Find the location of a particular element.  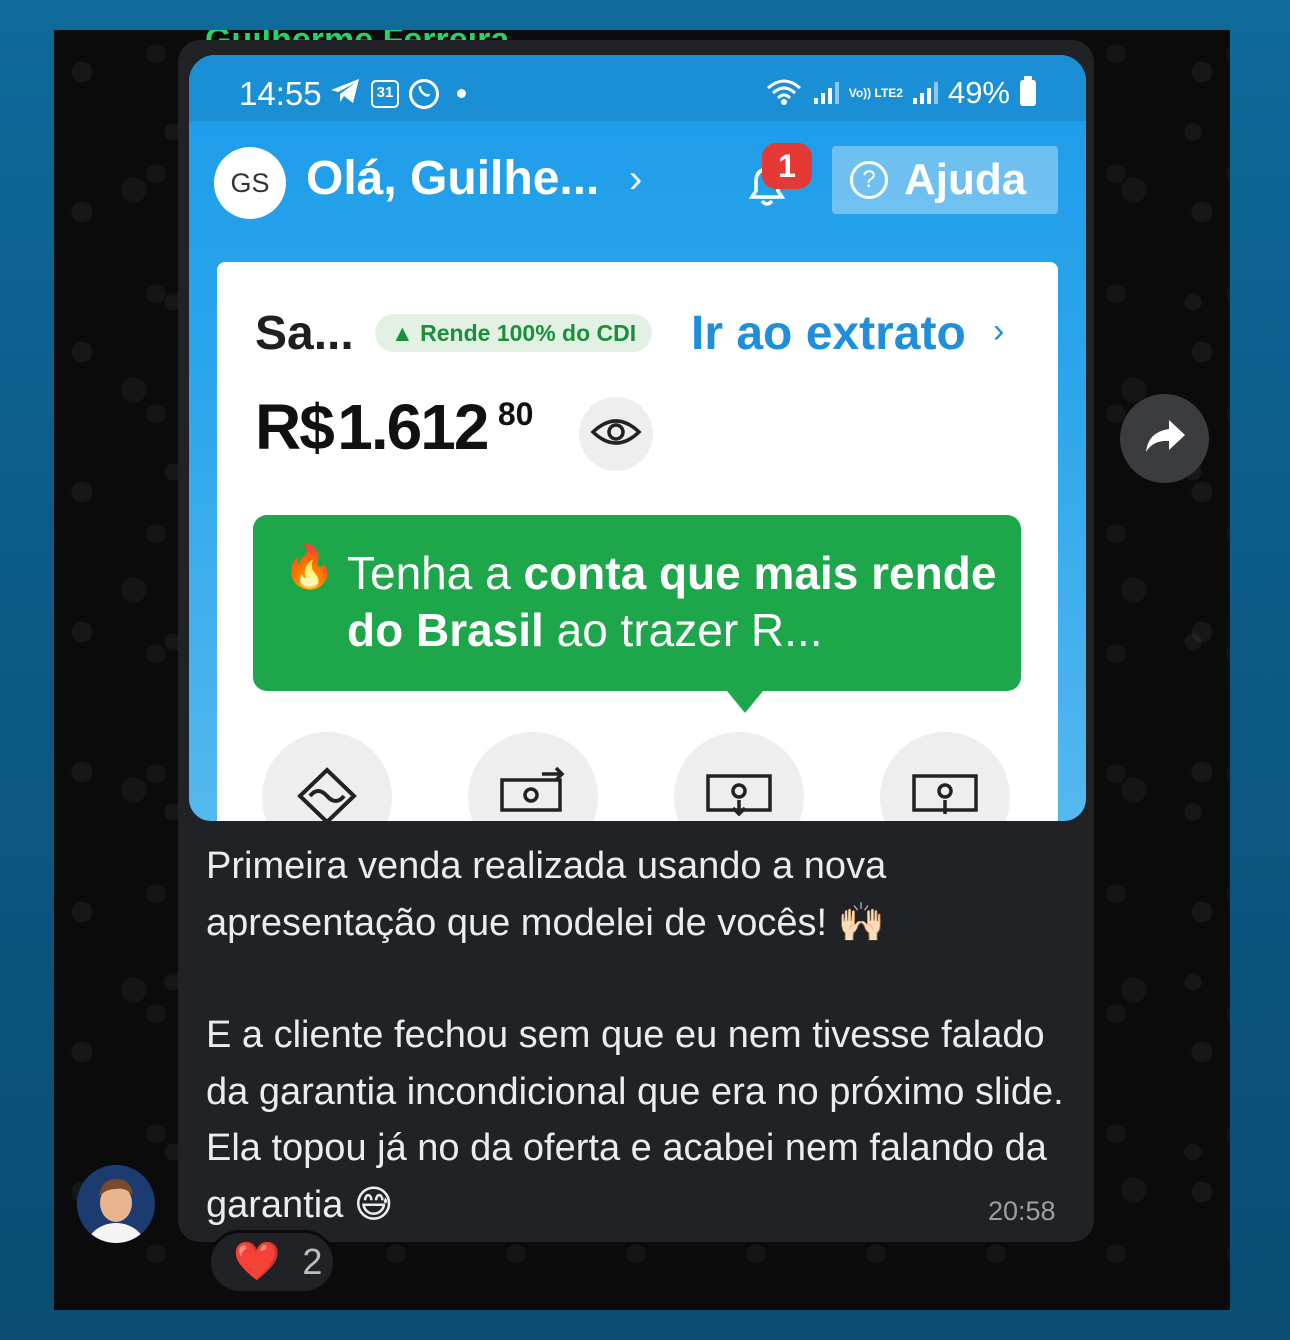

heart-icon: ❤️ is located at coordinates (257, 1262).